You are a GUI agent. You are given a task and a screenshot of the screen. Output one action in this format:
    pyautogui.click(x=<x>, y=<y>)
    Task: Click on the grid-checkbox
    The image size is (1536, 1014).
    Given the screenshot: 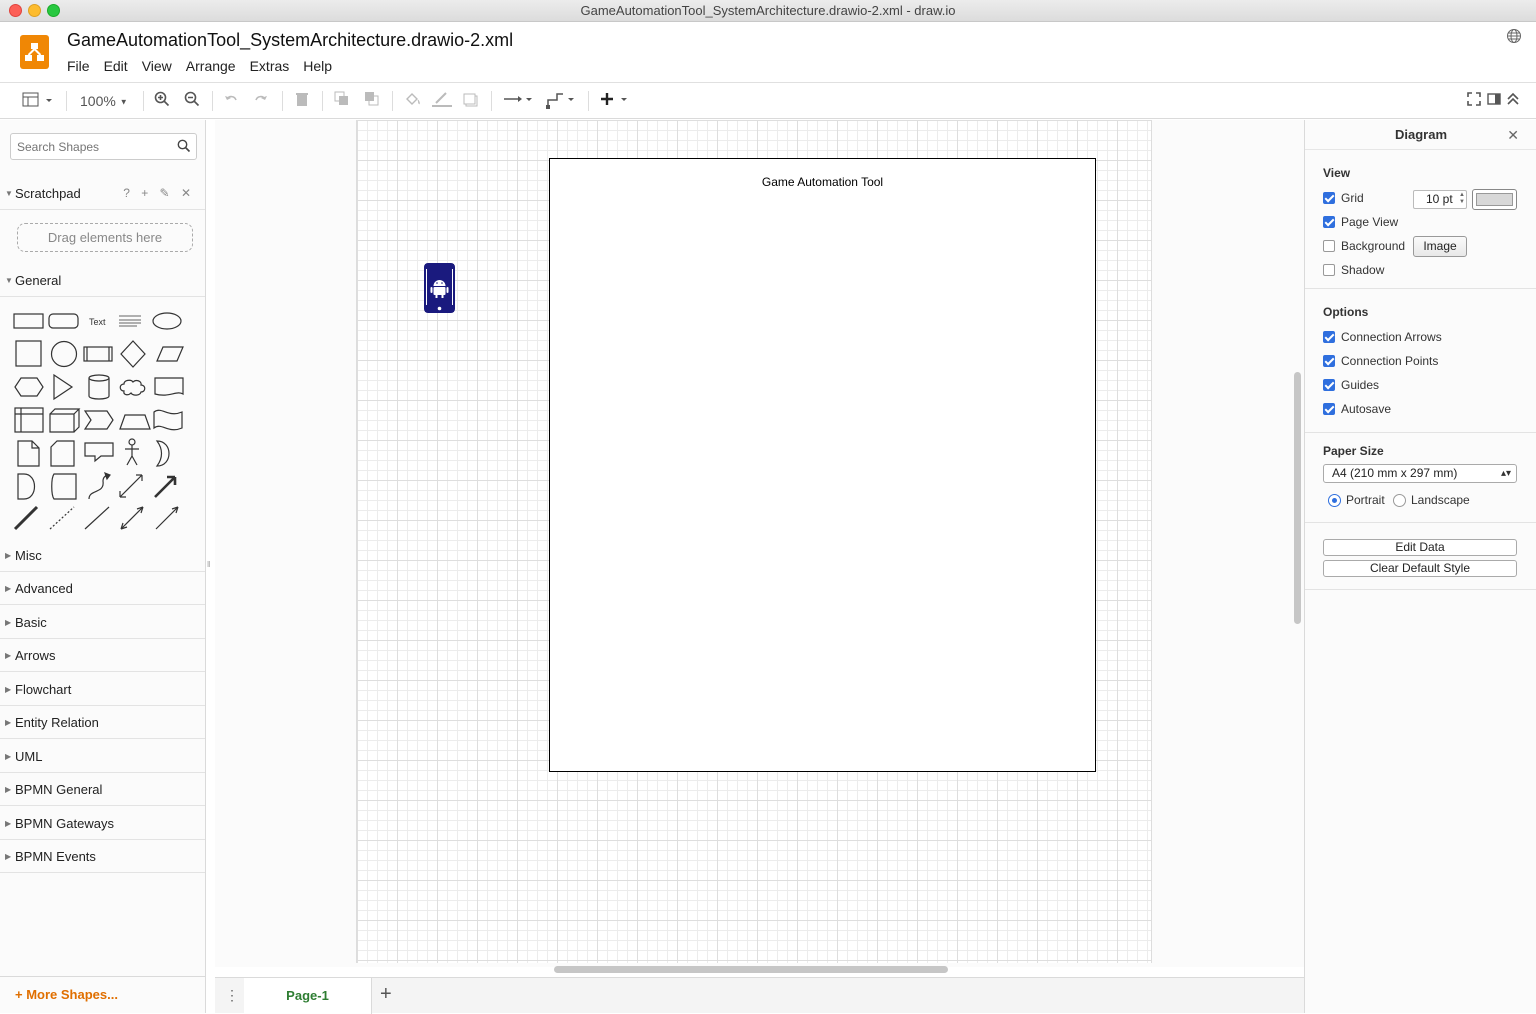 What is the action you would take?
    pyautogui.click(x=1329, y=198)
    